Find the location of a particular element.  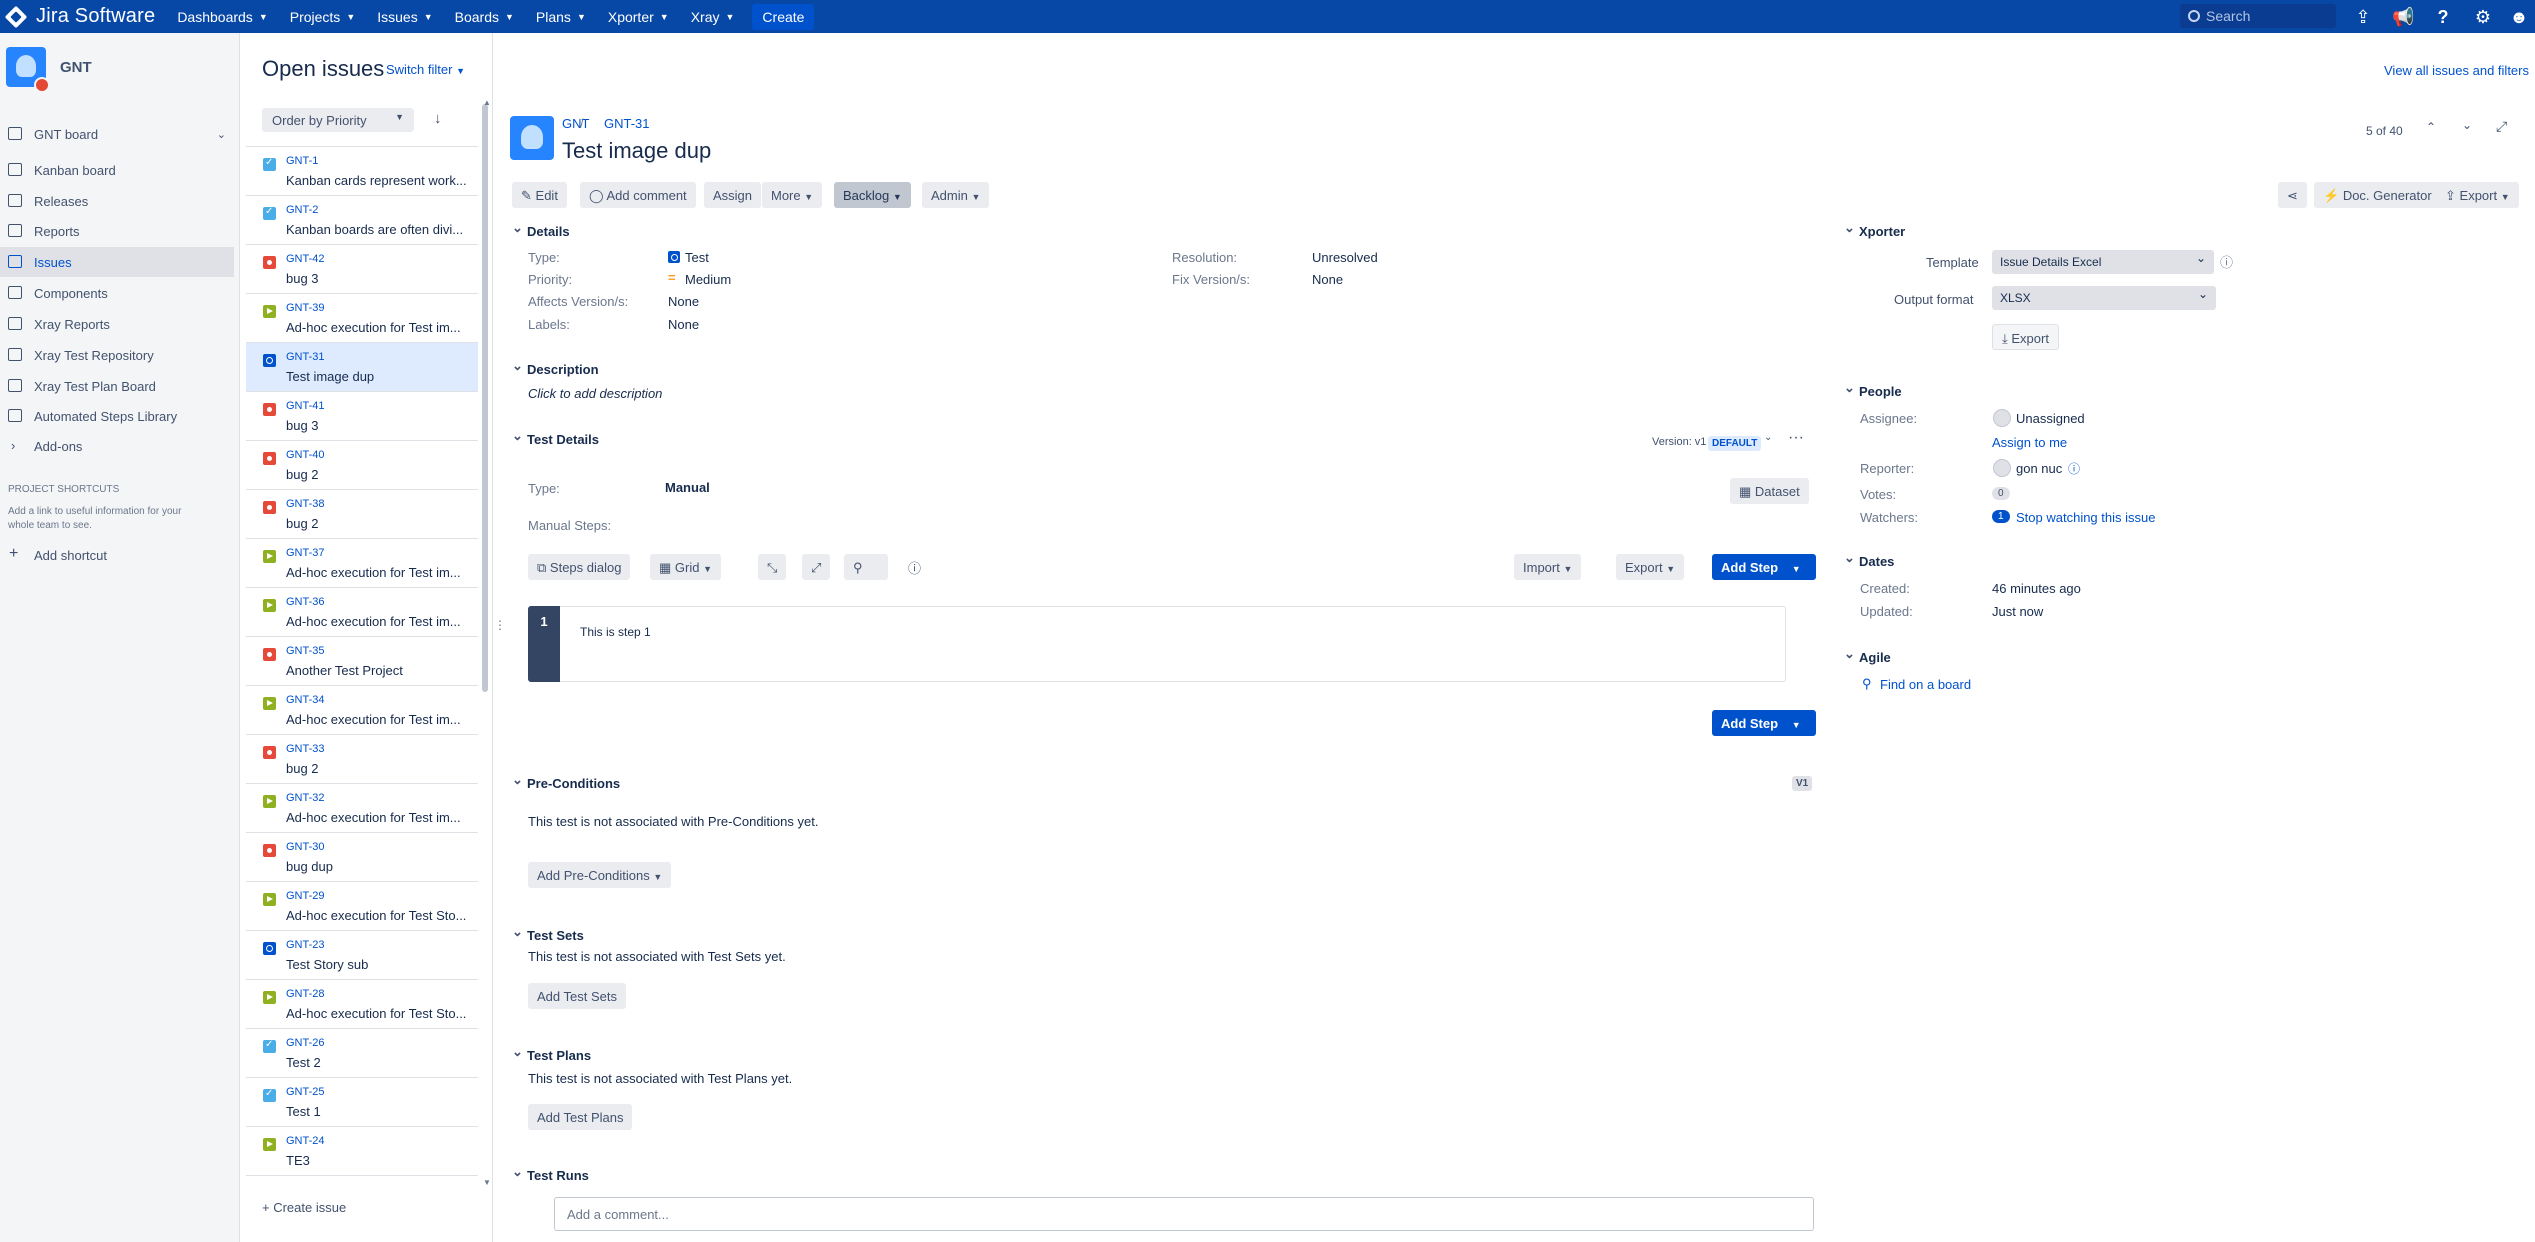

sidebar-item-issues: Issues is located at coordinates (117, 262).